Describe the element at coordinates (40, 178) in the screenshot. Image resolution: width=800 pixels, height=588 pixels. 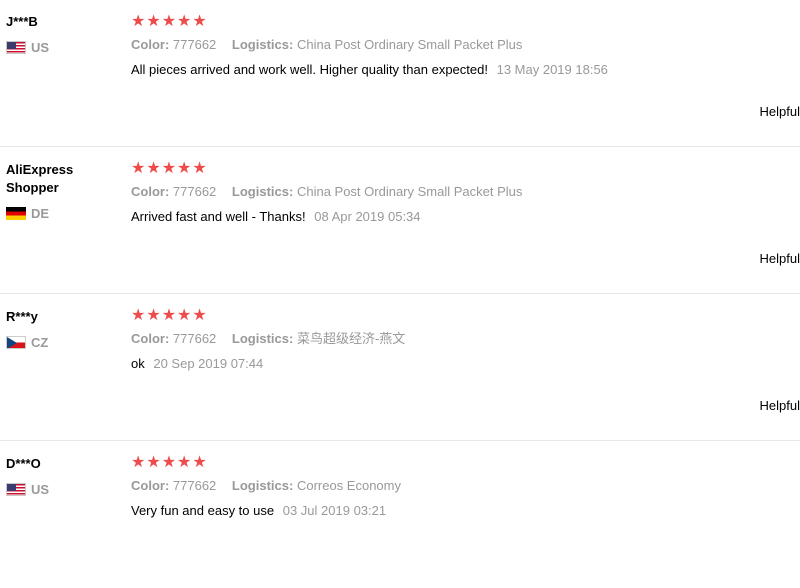
I see `reviewer-name: AliExpress Shopper` at that location.